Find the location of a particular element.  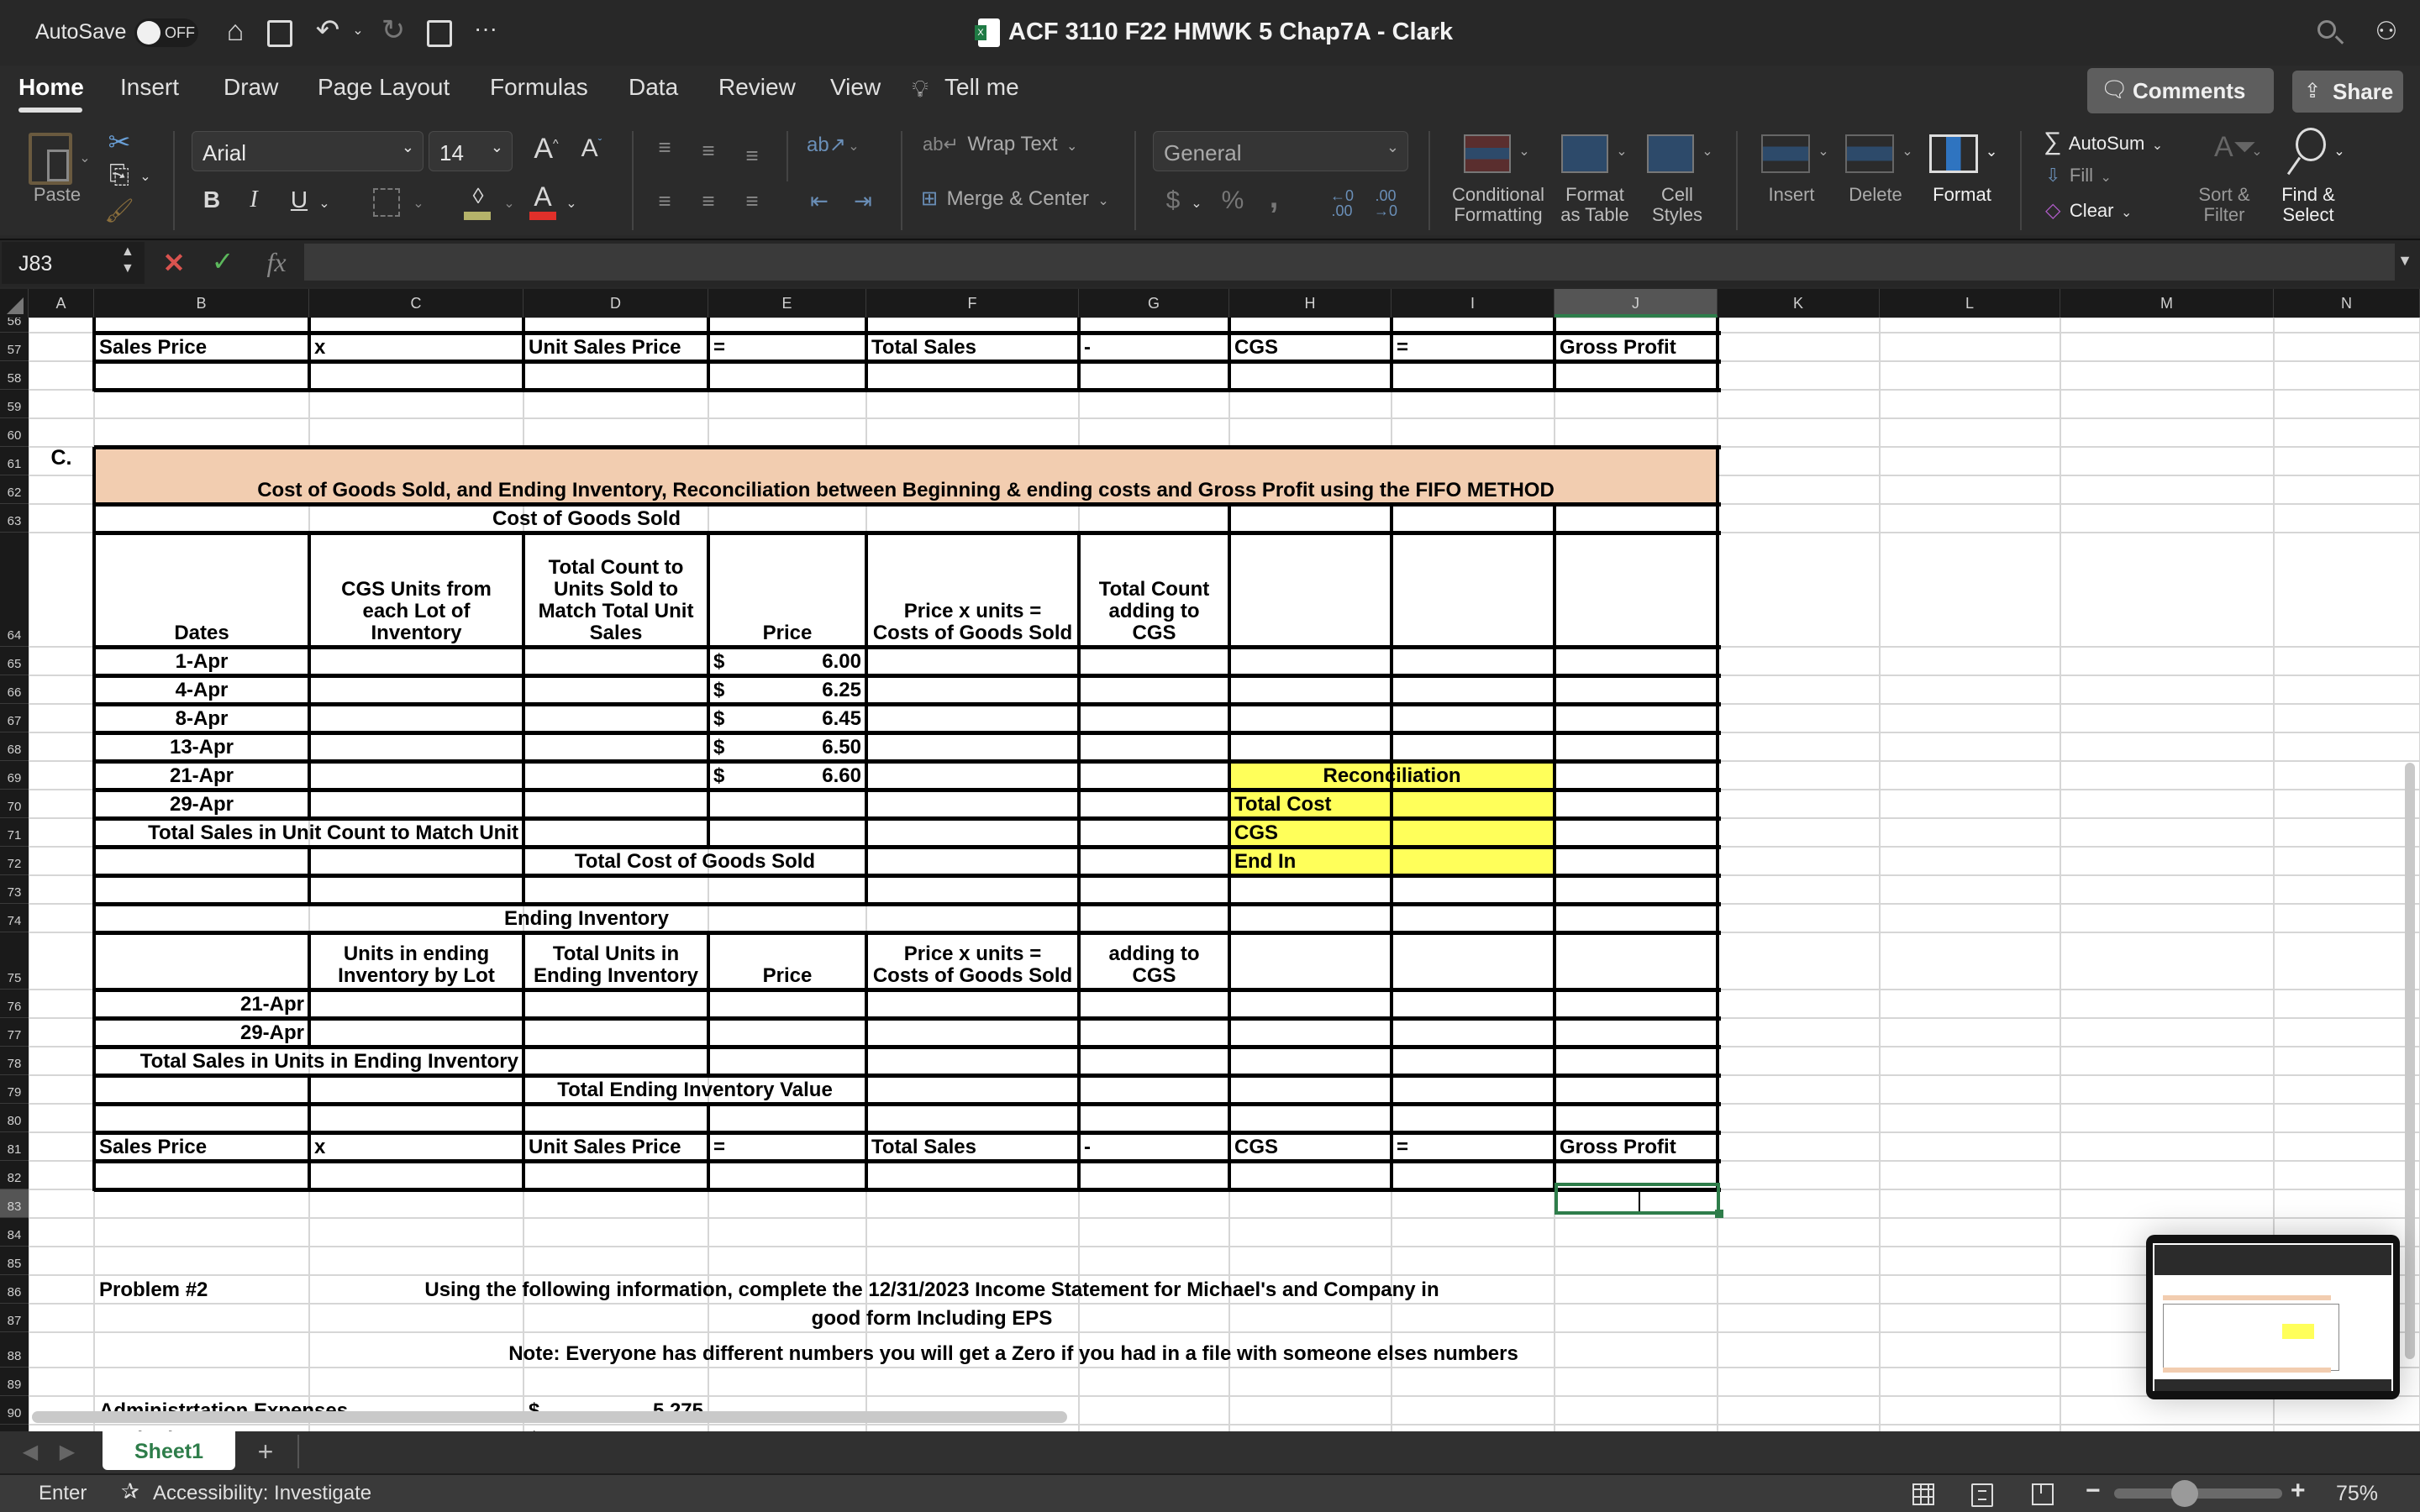

cell-j81: Gross Profit is located at coordinates (1636, 1146).